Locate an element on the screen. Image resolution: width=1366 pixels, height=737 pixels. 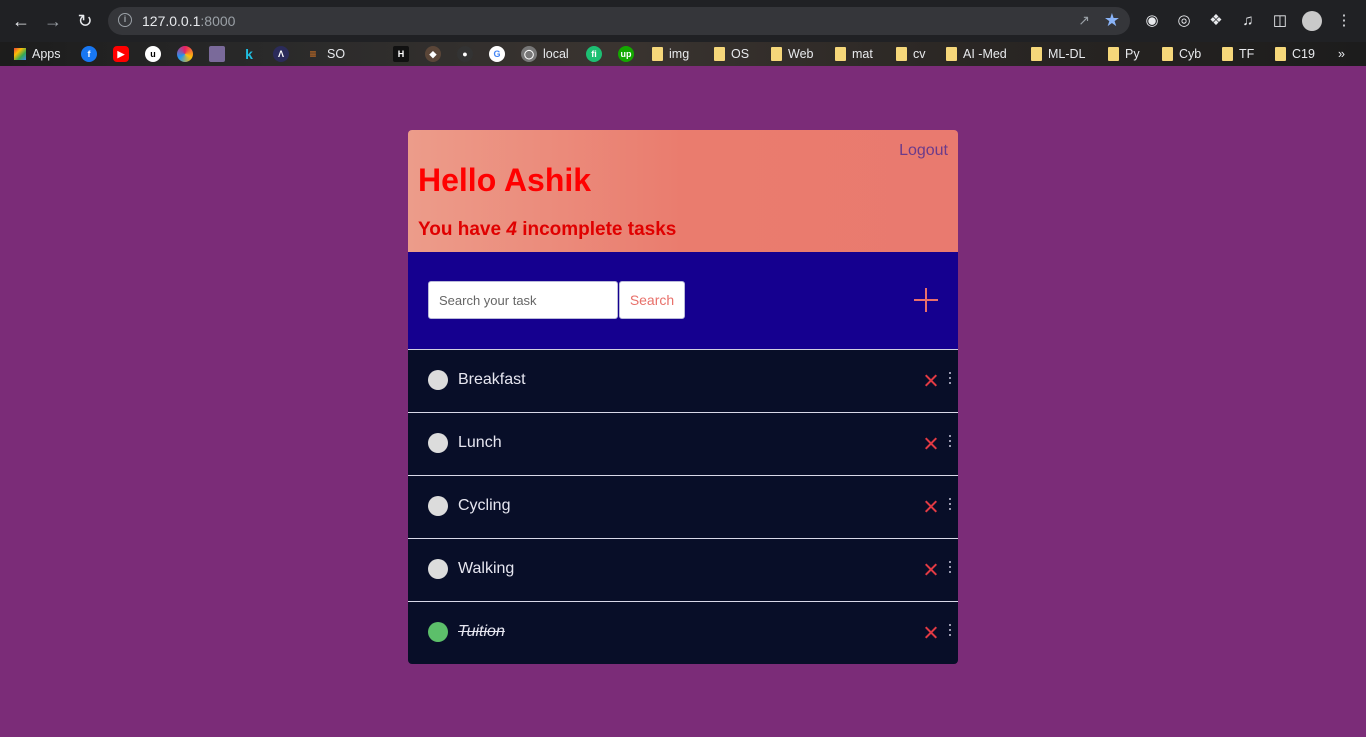
search-toolbar: Search is located at coordinates (683, 301).